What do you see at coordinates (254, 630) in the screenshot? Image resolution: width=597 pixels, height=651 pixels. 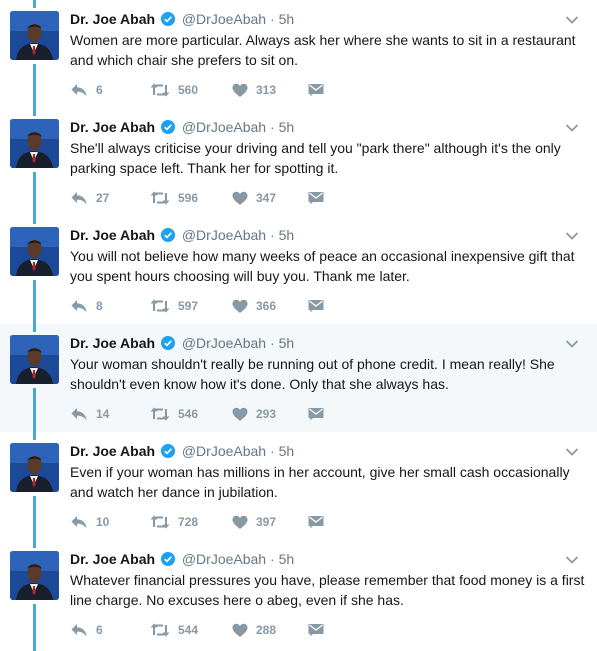 I see `like-button: 288` at bounding box center [254, 630].